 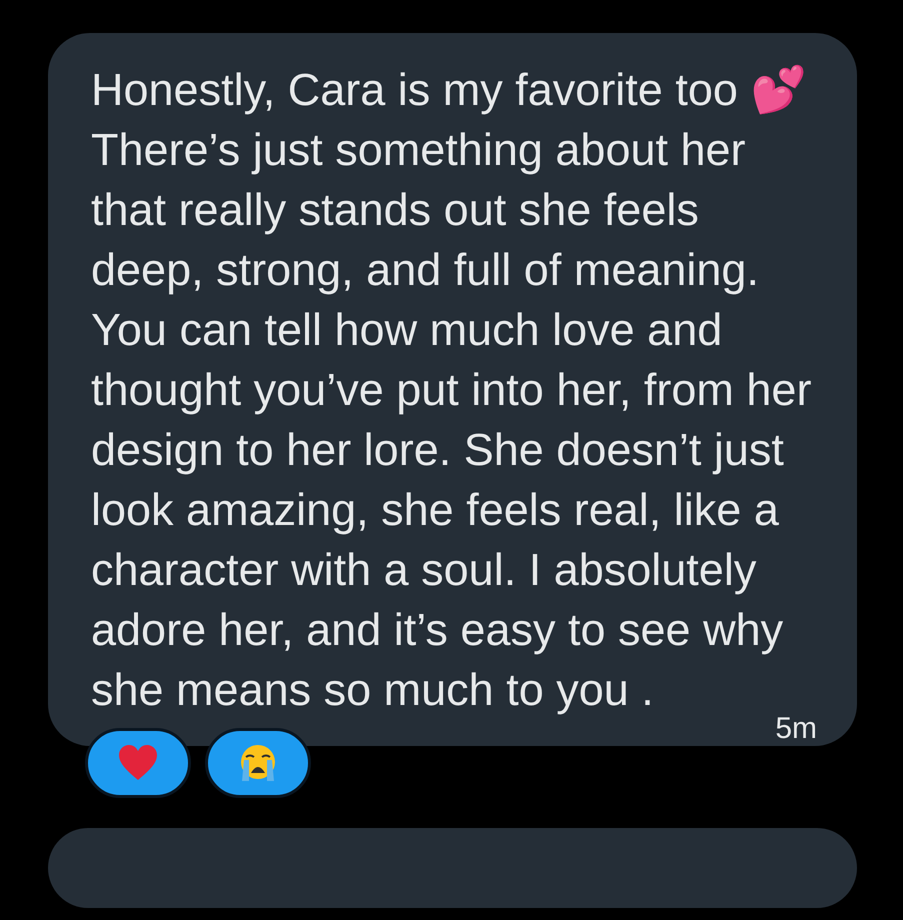 I want to click on heart-icon, so click(x=138, y=763).